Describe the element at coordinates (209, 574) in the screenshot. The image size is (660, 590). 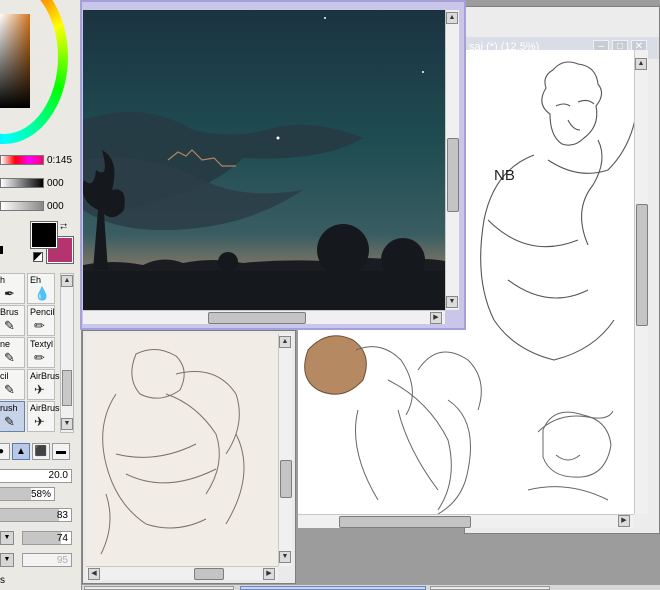
I see `embrace-hscroll-thumb` at that location.